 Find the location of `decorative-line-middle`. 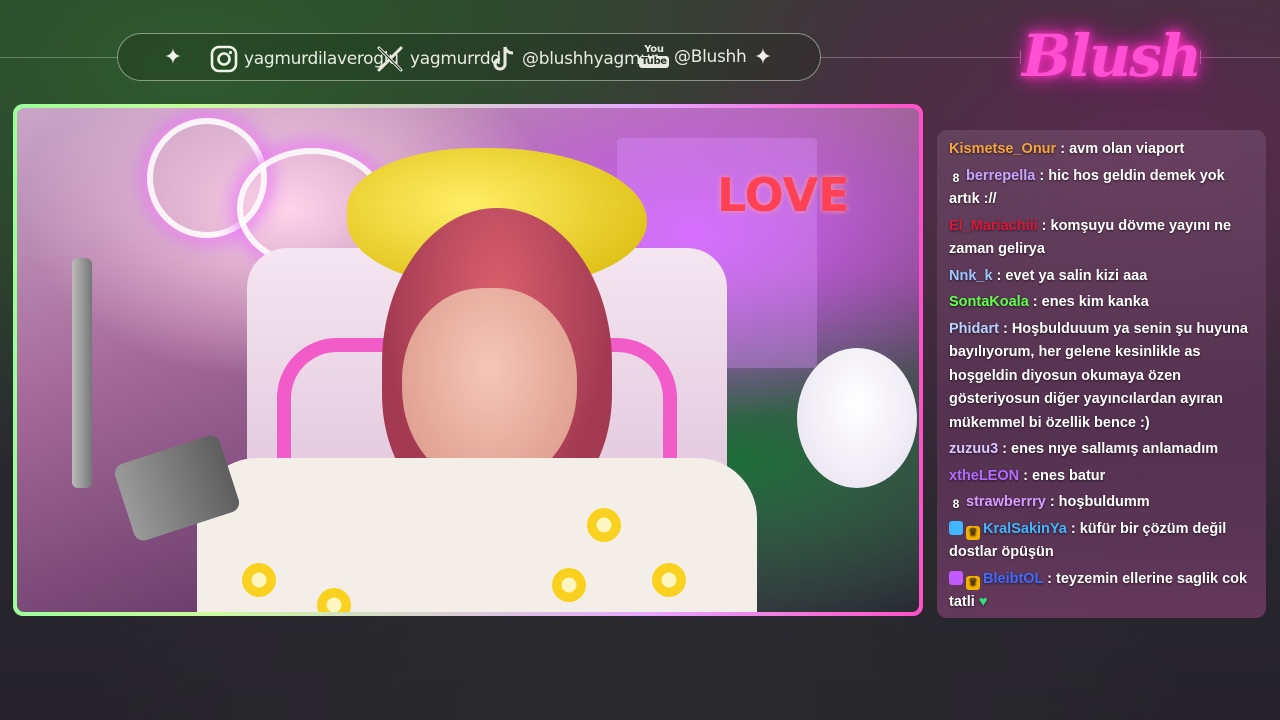

decorative-line-middle is located at coordinates (920, 57).